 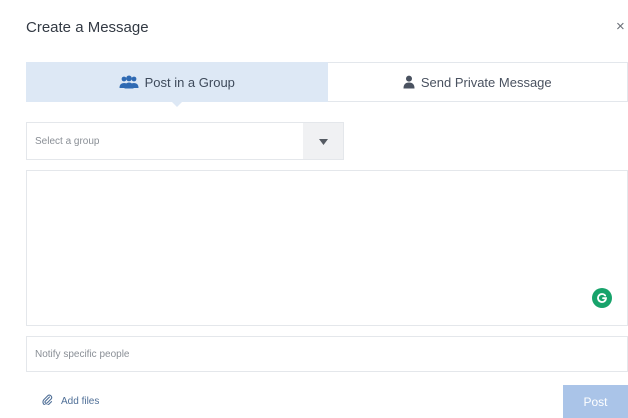 What do you see at coordinates (595, 401) in the screenshot?
I see `post-button: Post` at bounding box center [595, 401].